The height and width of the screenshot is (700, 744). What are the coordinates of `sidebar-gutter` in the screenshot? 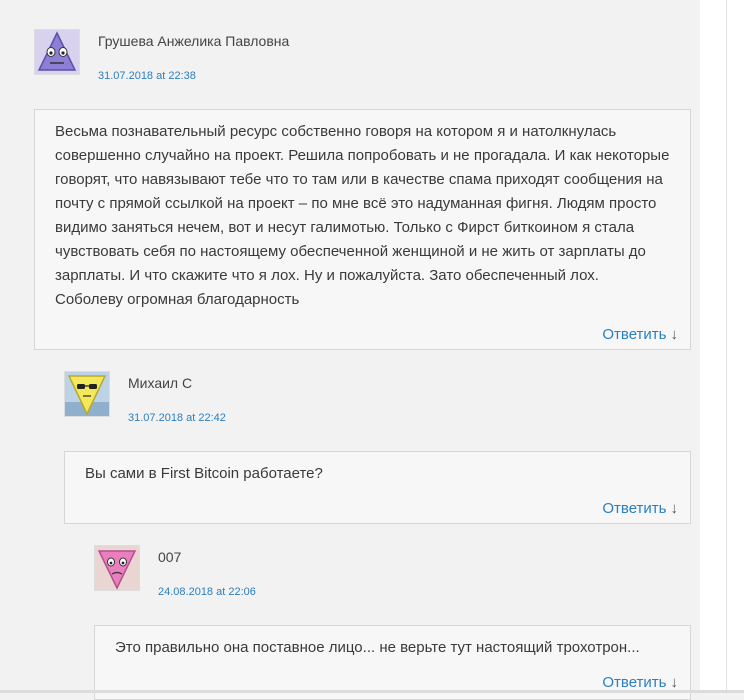 It's located at (722, 346).